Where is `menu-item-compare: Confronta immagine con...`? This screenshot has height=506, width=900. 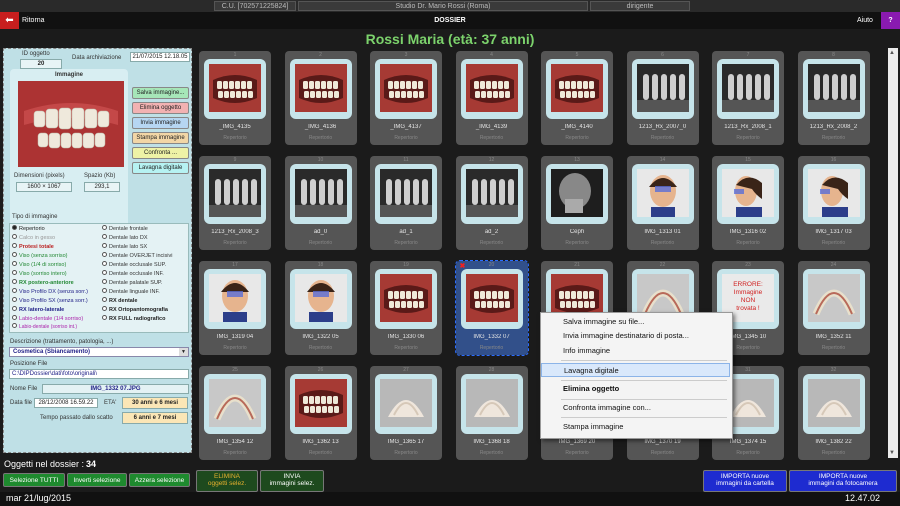
menu-item-compare: Confronta immagine con... is located at coordinates (635, 408).